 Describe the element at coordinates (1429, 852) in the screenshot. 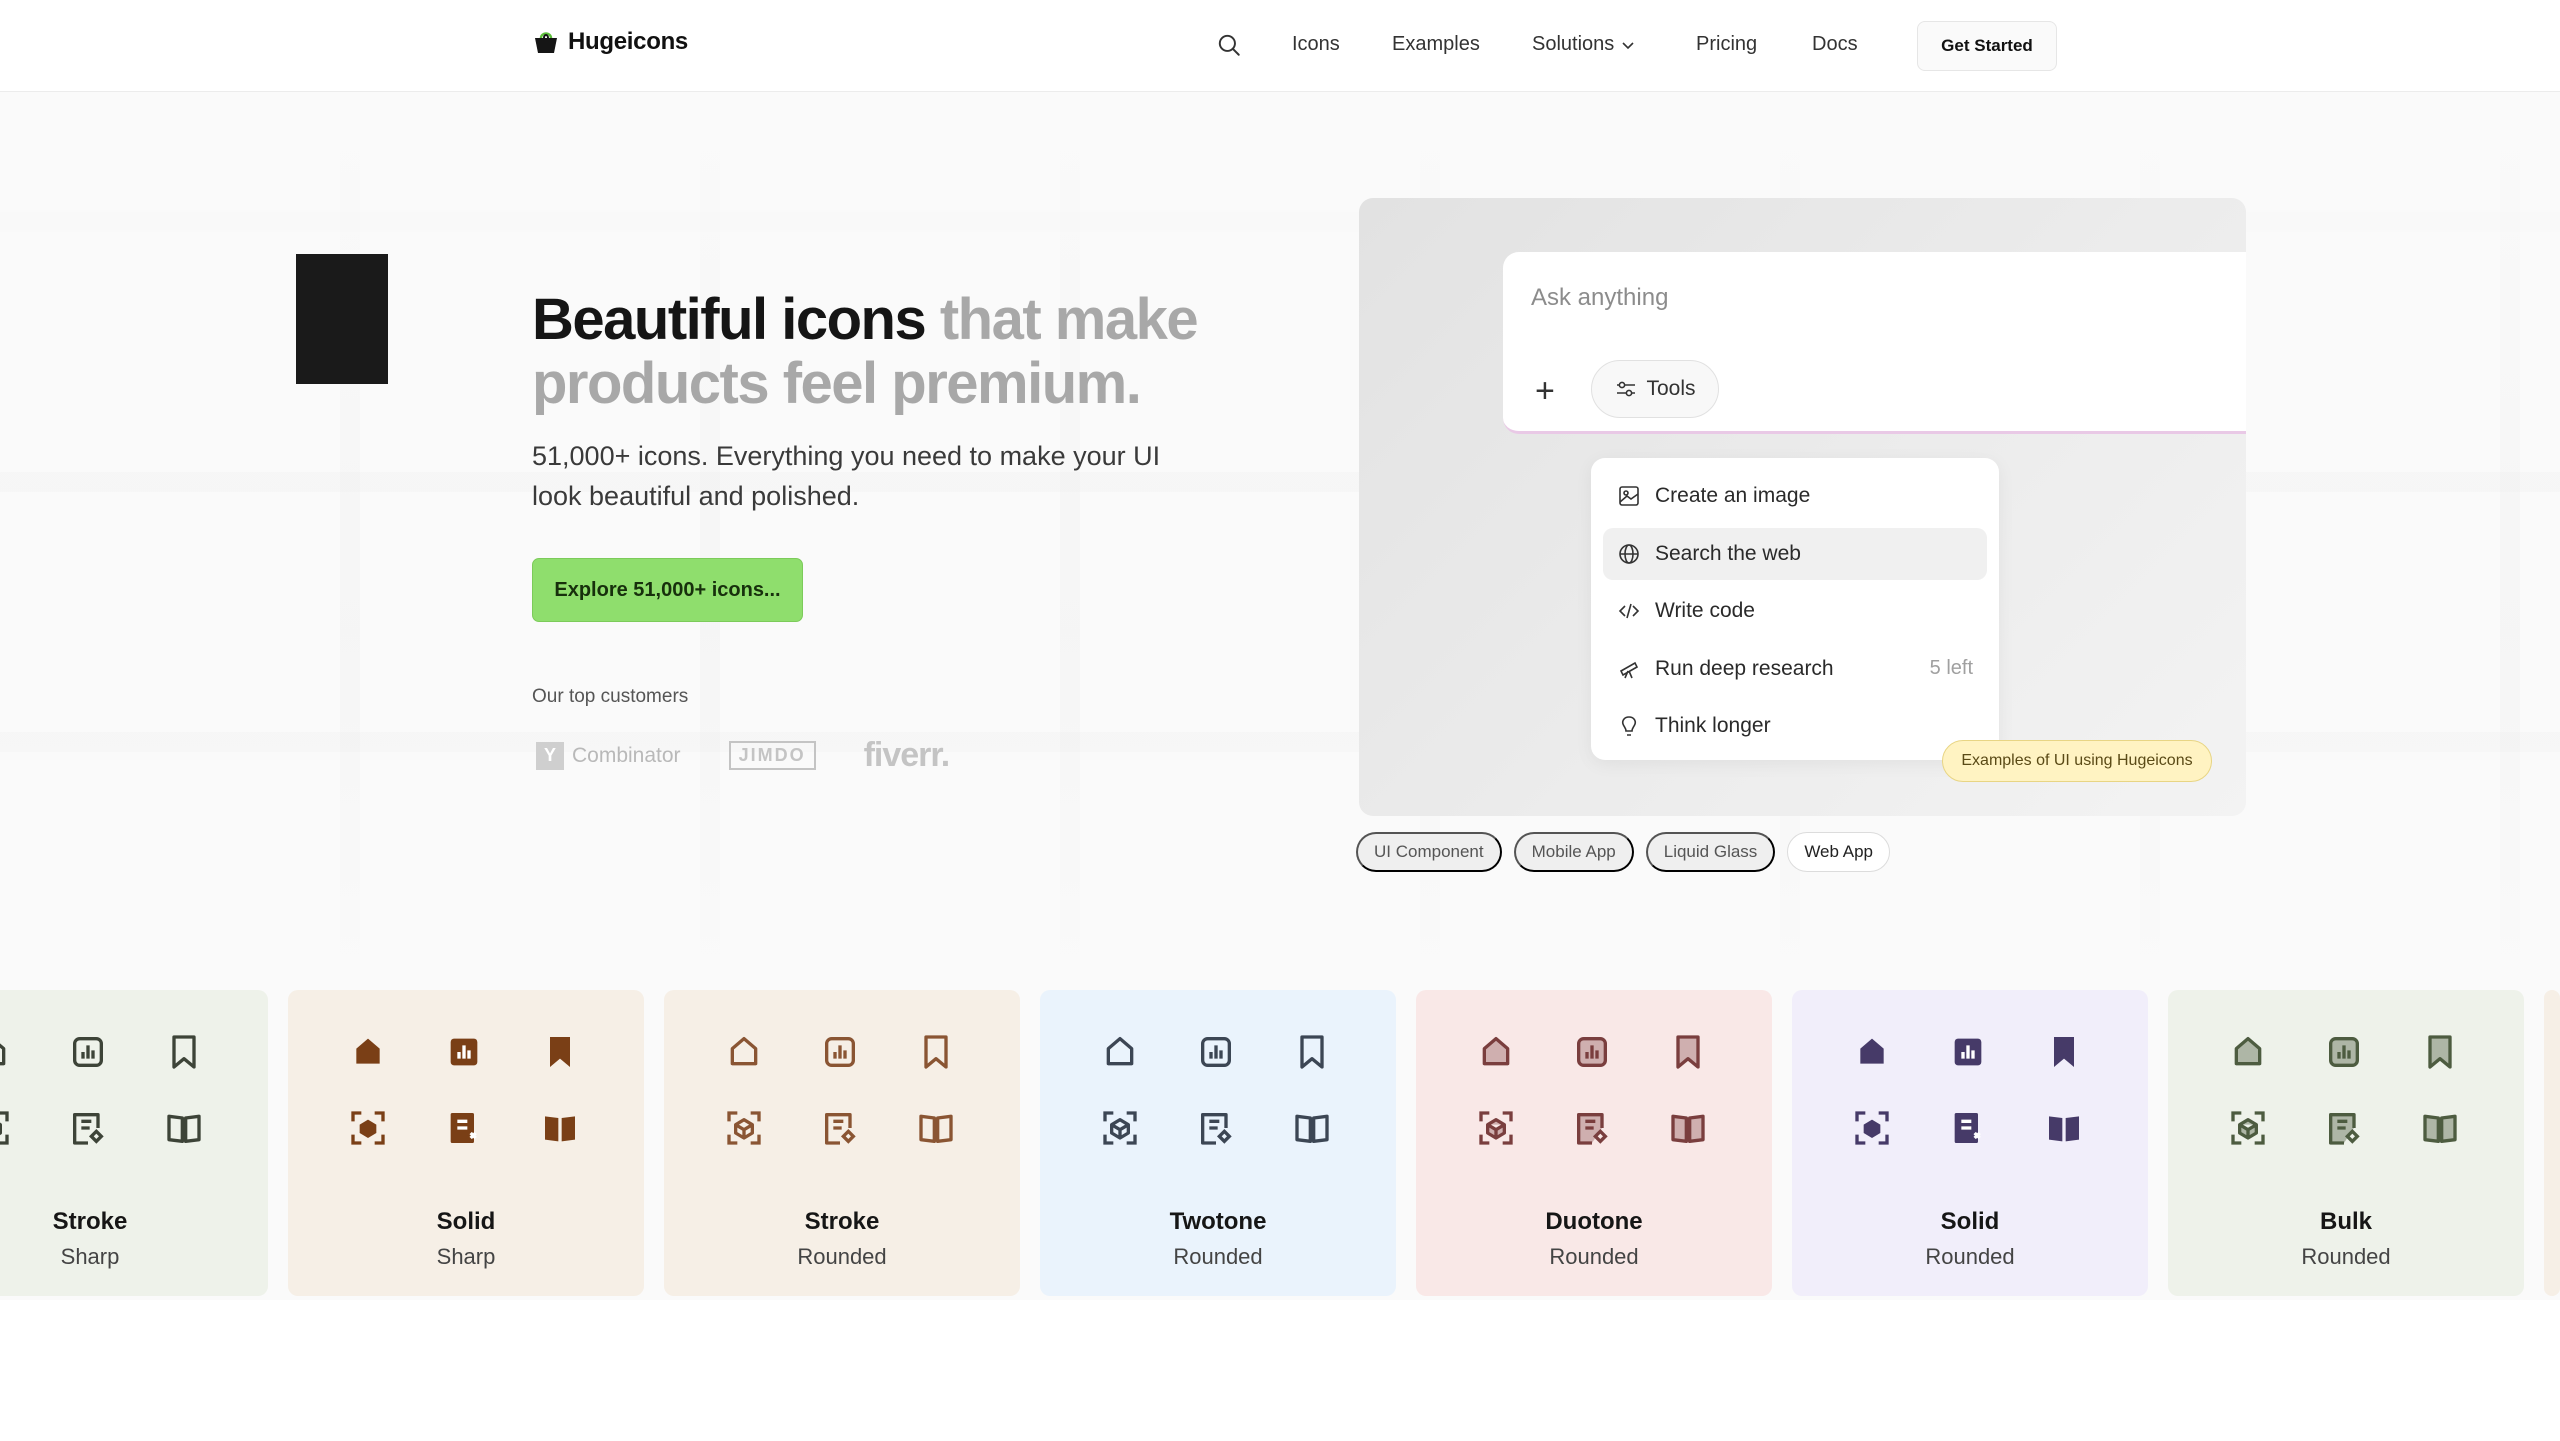

I see `tab-ui-component: UI Component` at that location.